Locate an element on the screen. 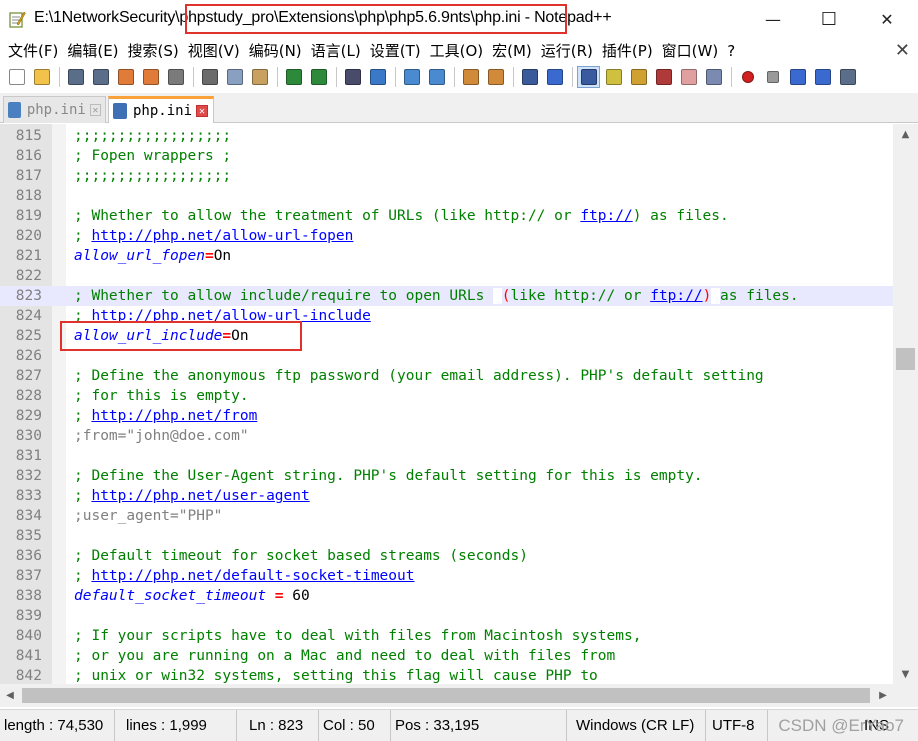 The width and height of the screenshot is (918, 741). show-all-chars-icon is located at coordinates (554, 77).